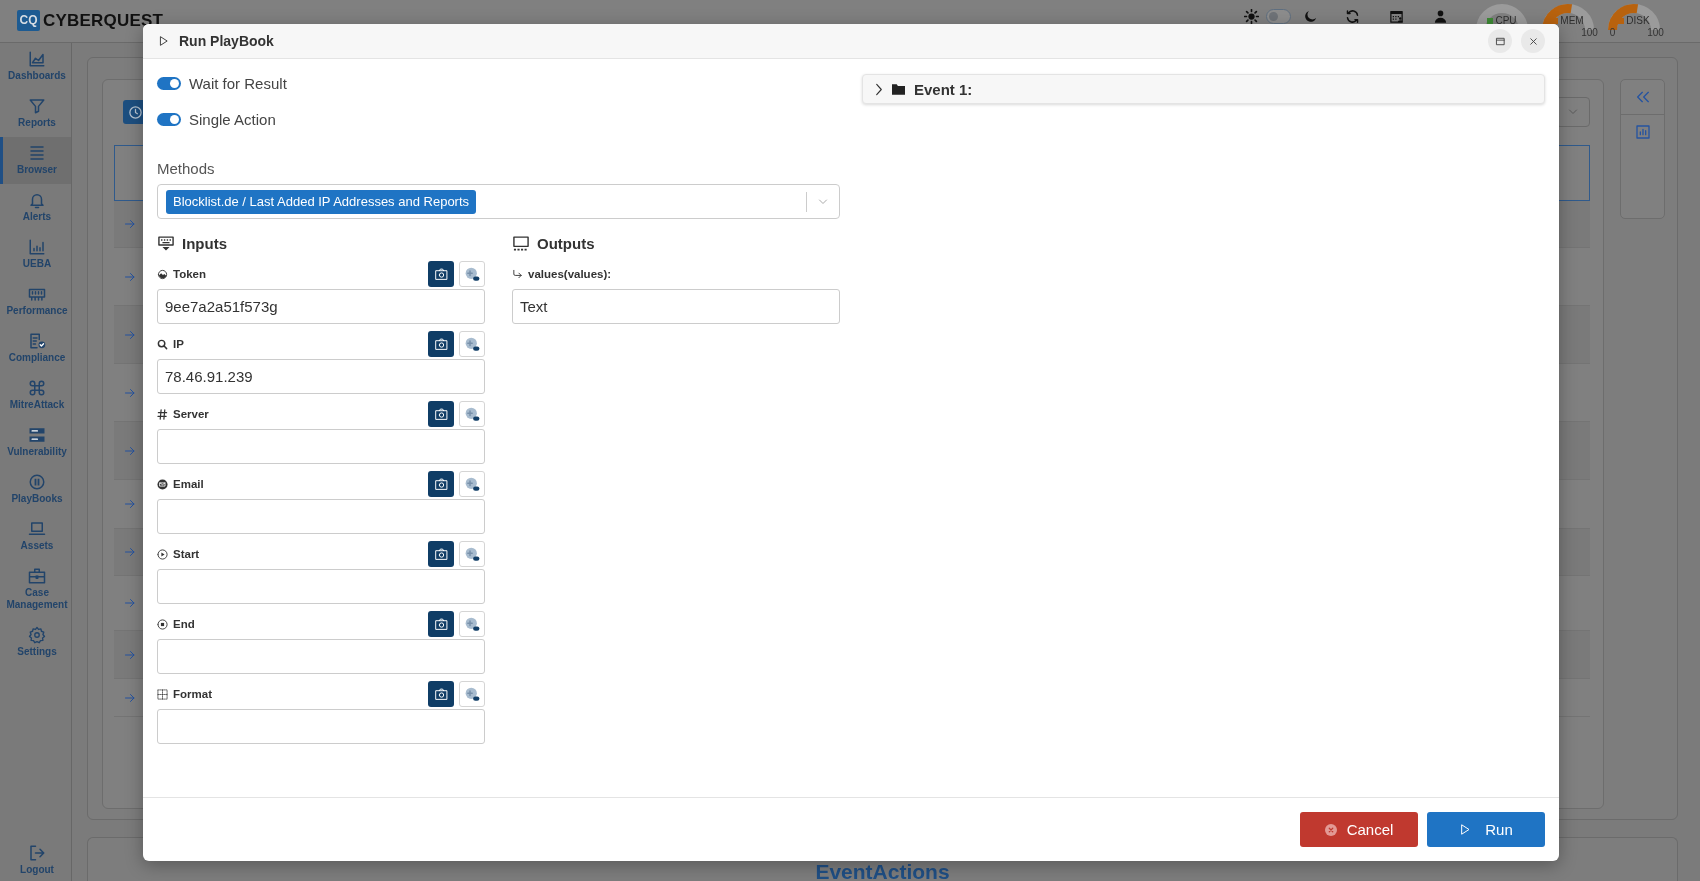  I want to click on field-label: values(values):, so click(570, 274).